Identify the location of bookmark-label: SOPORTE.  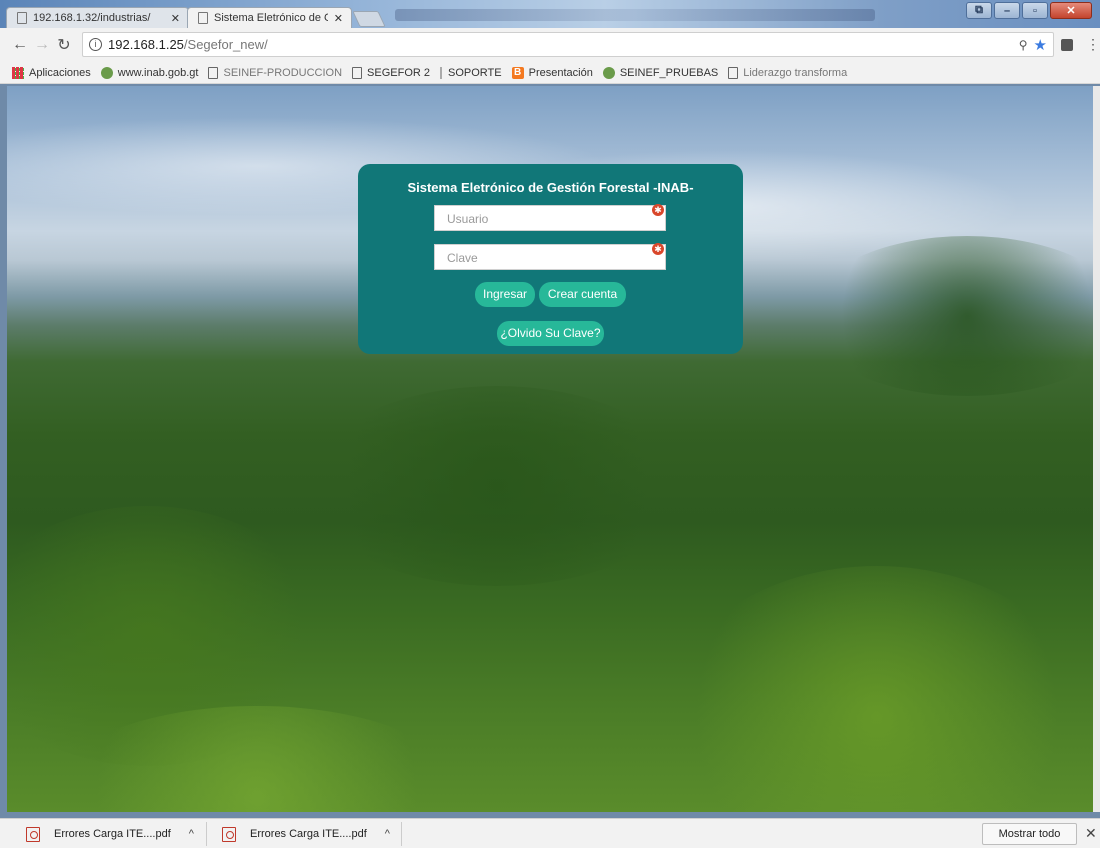
(475, 72).